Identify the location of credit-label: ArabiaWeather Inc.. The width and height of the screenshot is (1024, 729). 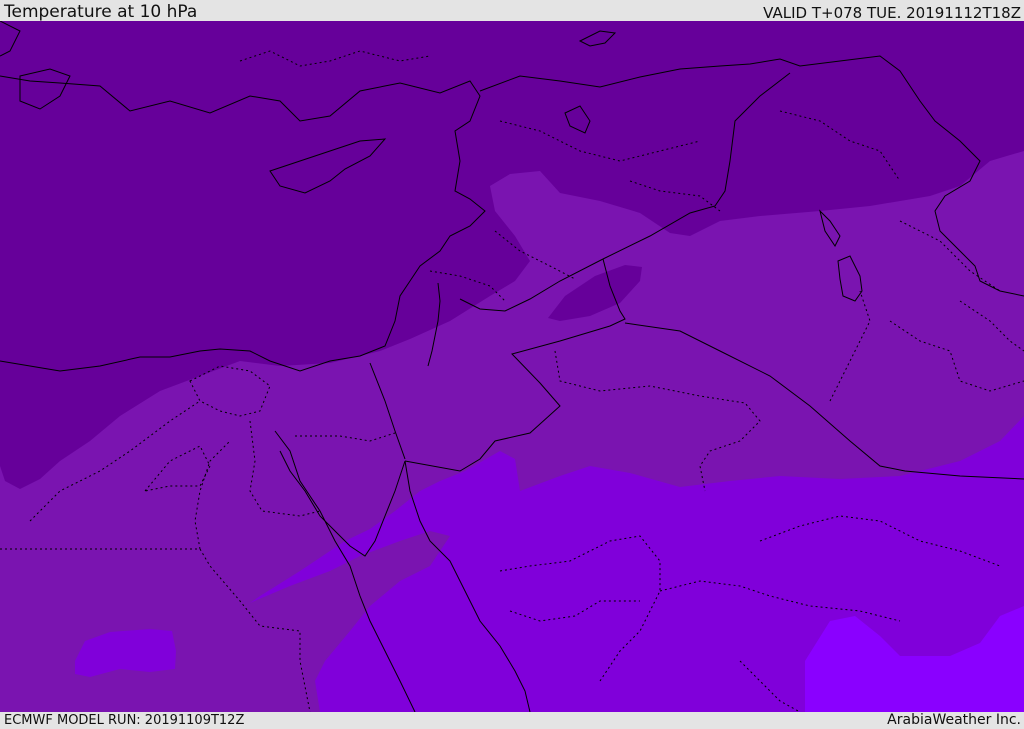
(954, 720).